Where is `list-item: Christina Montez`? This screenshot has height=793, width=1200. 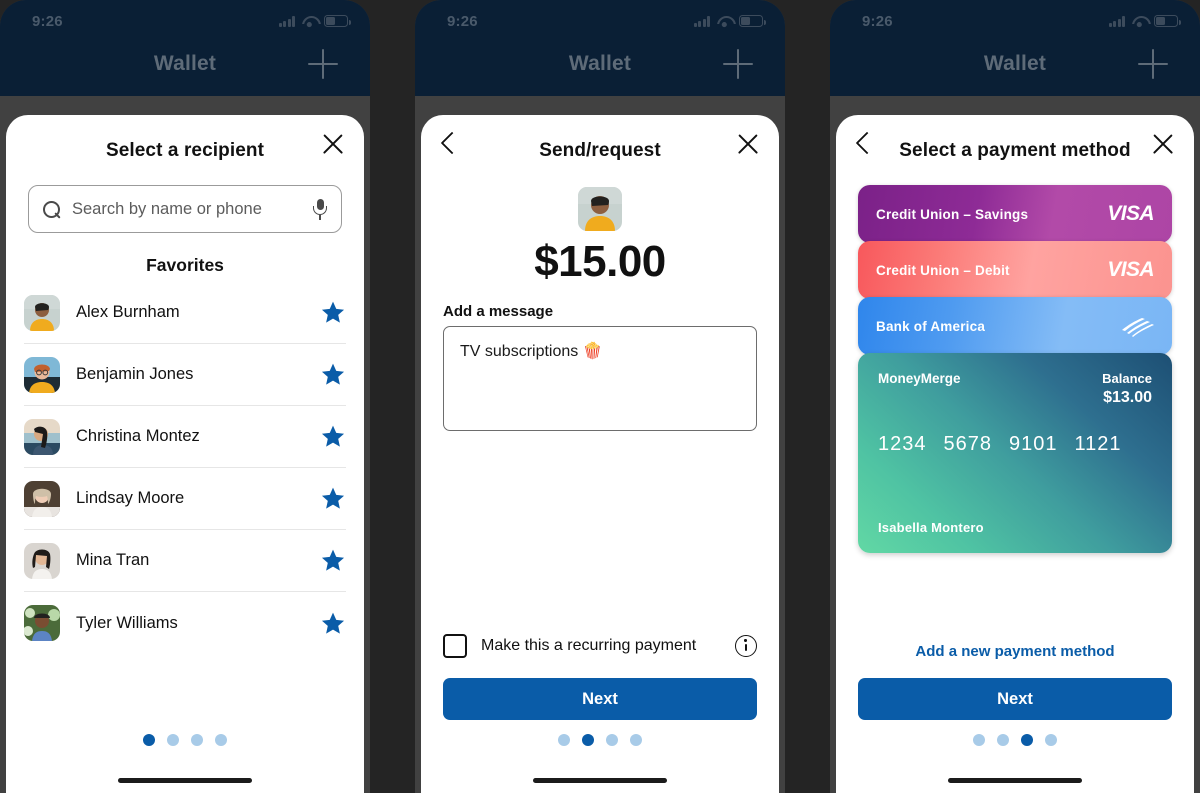 list-item: Christina Montez is located at coordinates (185, 437).